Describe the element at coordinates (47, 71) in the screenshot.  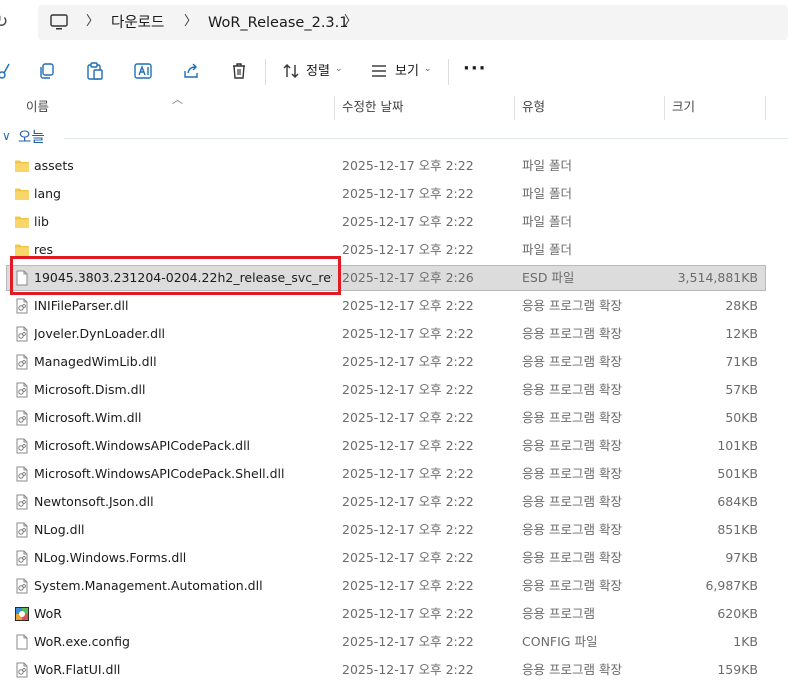
I see `copy-icon` at that location.